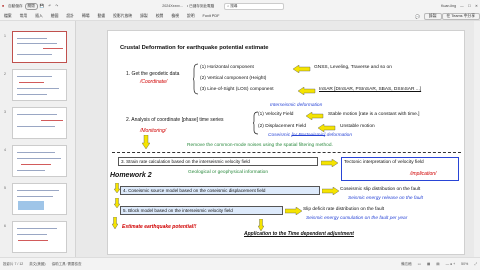  Describe the element at coordinates (280, 135) in the screenshot. I see `coseismic-prefix: Coseismic` at that location.